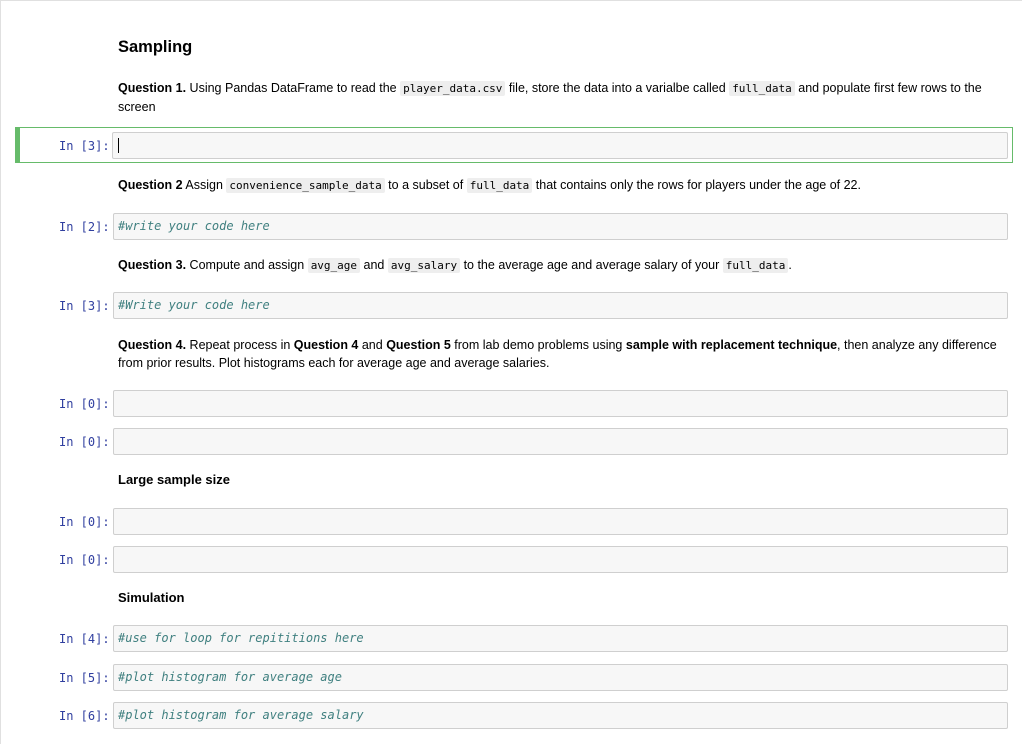 The image size is (1024, 745). I want to click on code-input: #write your code here, so click(560, 226).